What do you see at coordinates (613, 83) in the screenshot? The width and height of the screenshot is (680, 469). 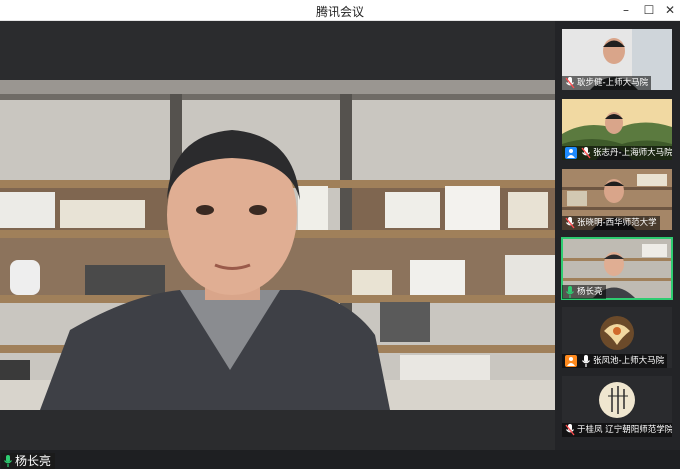 I see `participant-name: 耿步健-上师大马院` at bounding box center [613, 83].